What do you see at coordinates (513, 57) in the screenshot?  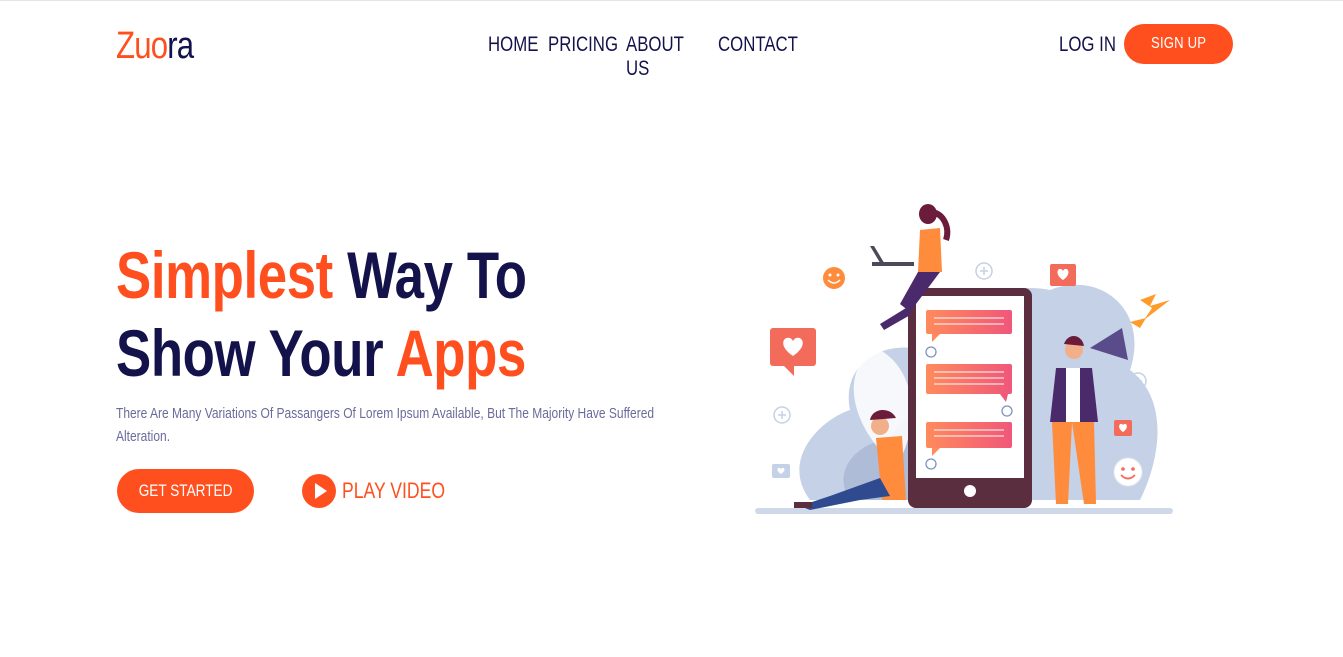 I see `nav-item-home: HOME` at bounding box center [513, 57].